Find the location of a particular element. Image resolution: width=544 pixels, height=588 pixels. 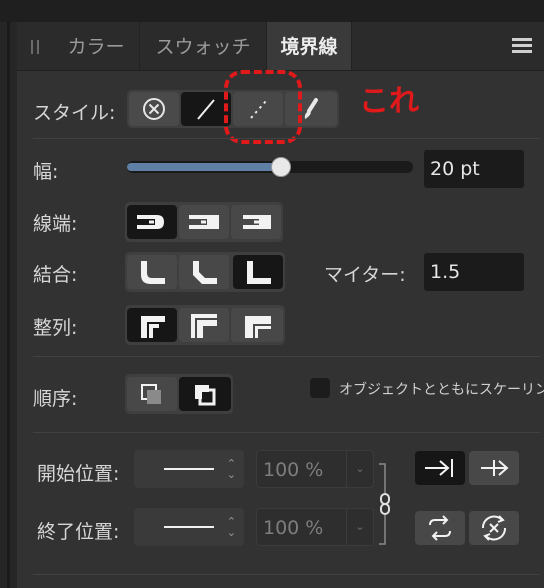

join-label: 結合: is located at coordinates (55, 275).